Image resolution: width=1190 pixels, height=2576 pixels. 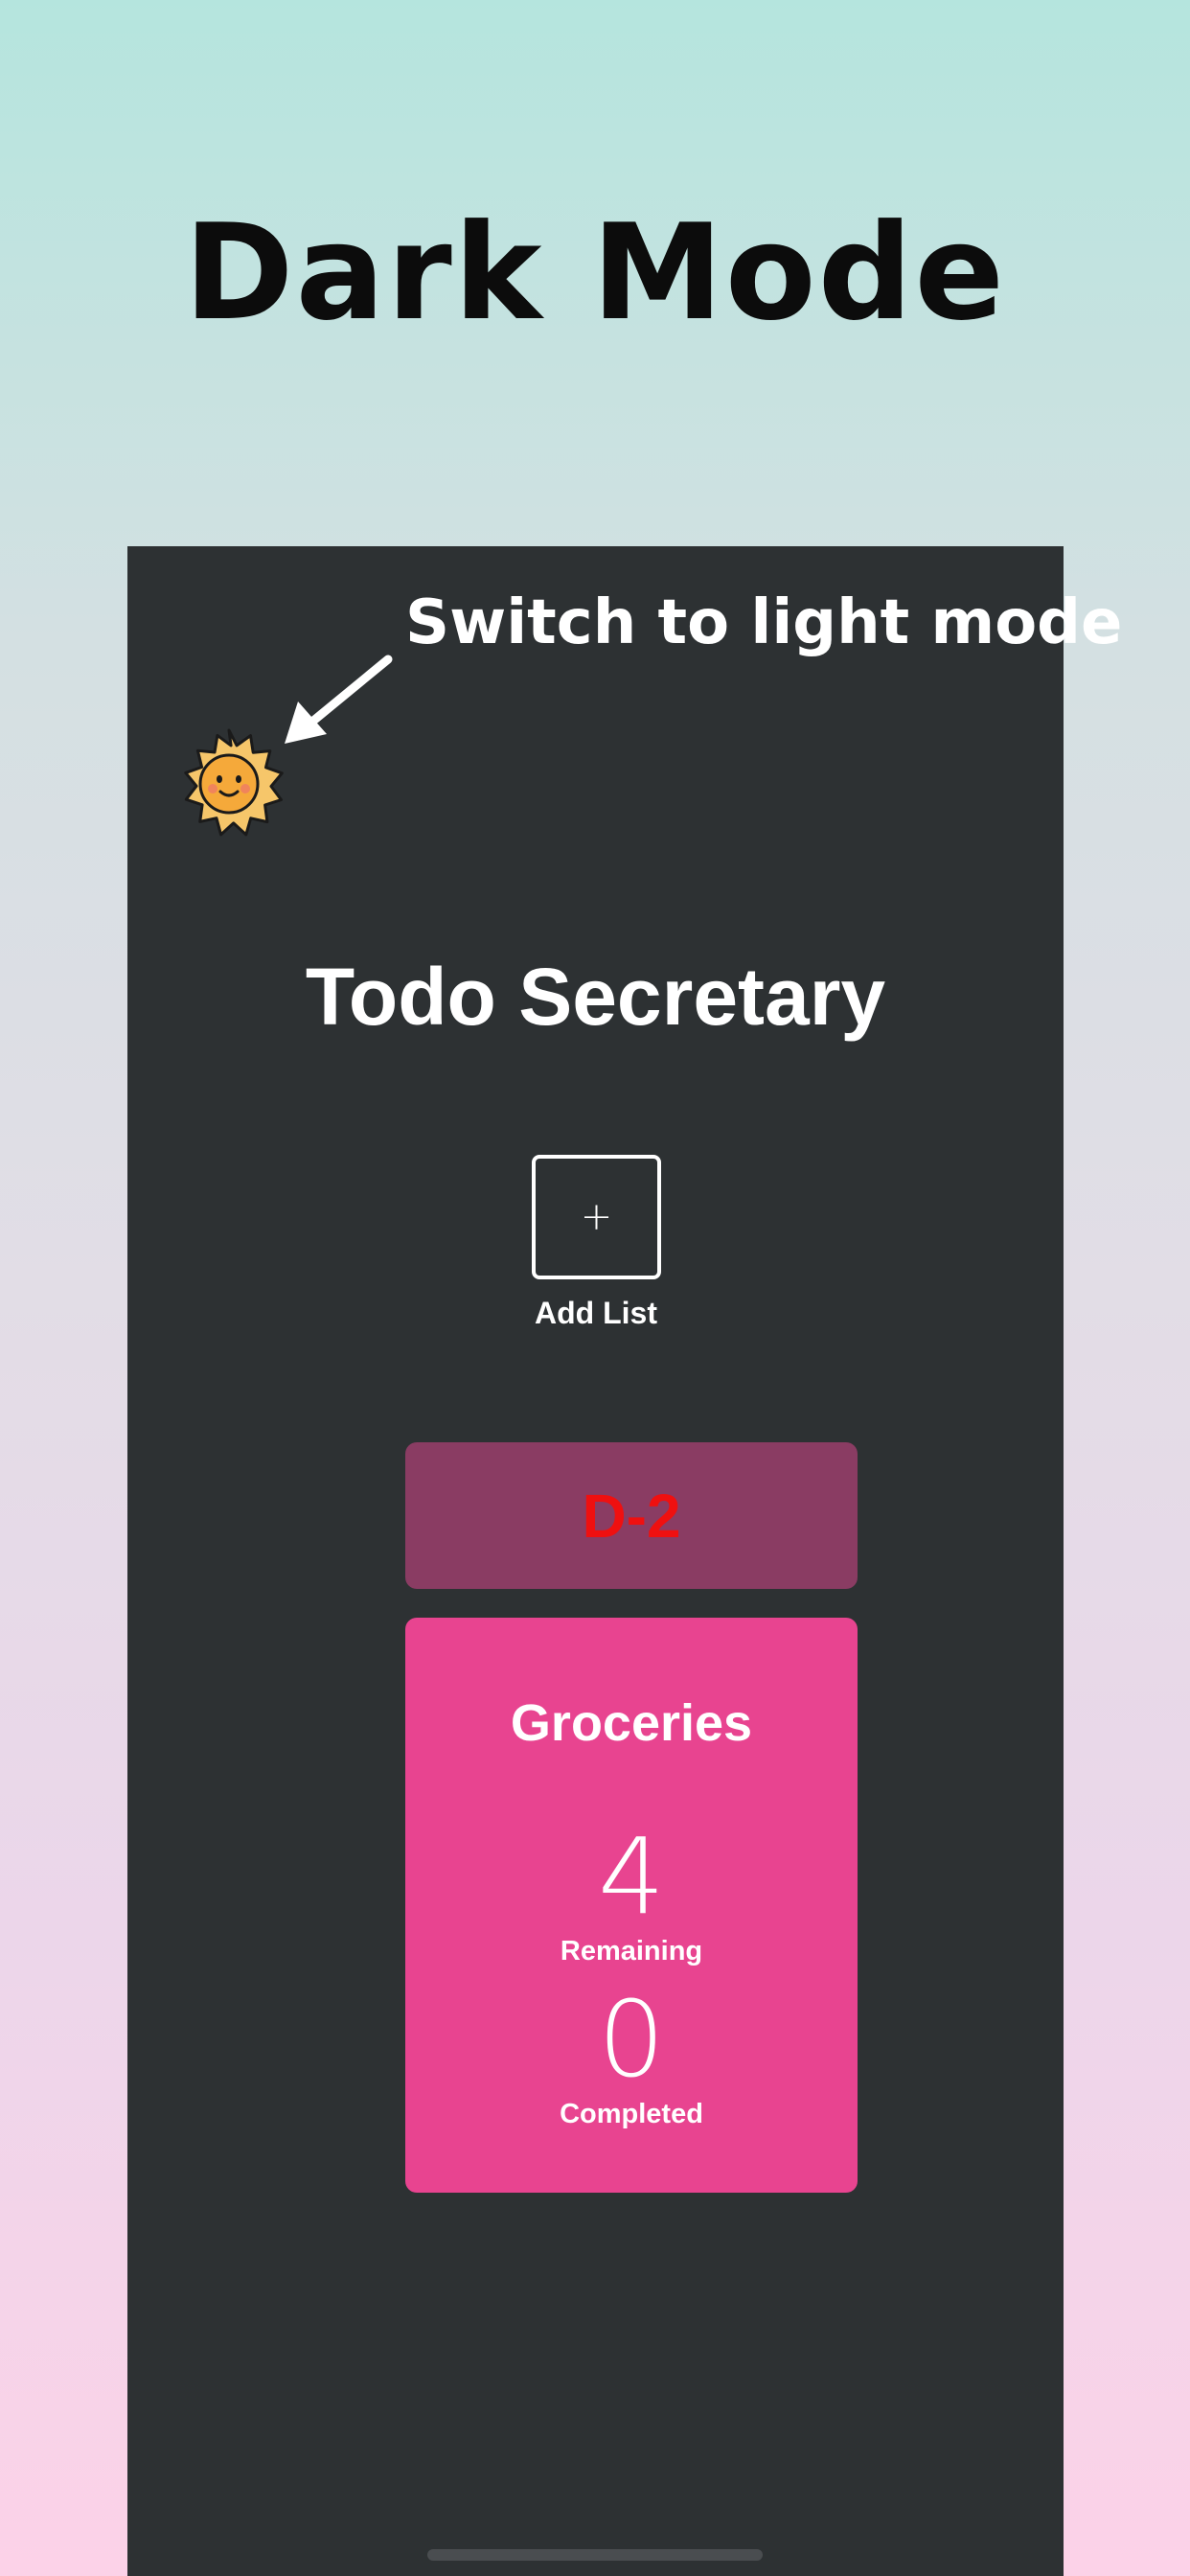 What do you see at coordinates (595, 2555) in the screenshot?
I see `home-indicator` at bounding box center [595, 2555].